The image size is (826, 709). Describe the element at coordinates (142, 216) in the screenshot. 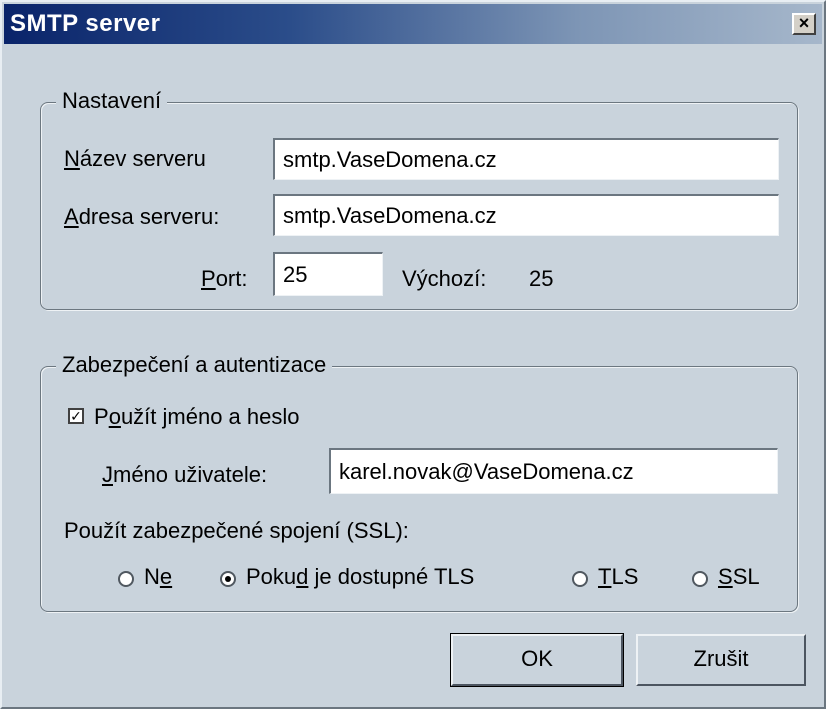

I see `server-address-label: Adresa serveru:` at that location.